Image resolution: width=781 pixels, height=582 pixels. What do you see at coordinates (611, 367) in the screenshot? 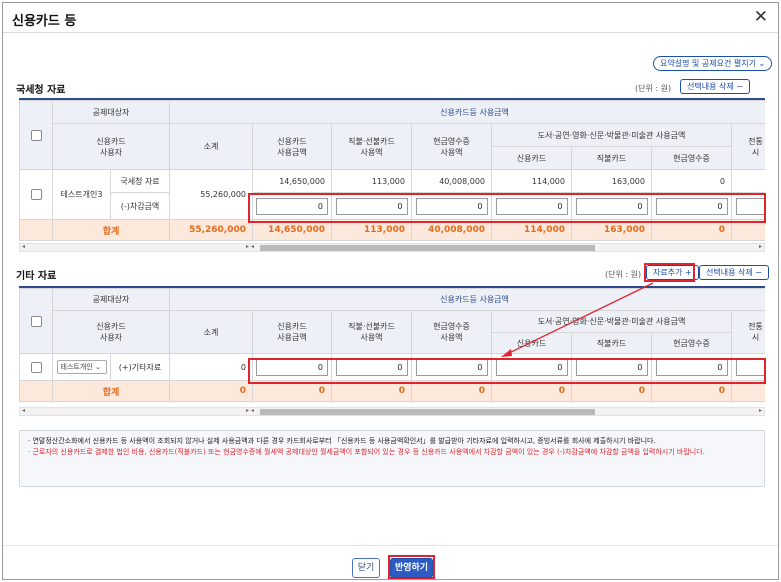
I see `other-culture-debit-input: 0` at bounding box center [611, 367].